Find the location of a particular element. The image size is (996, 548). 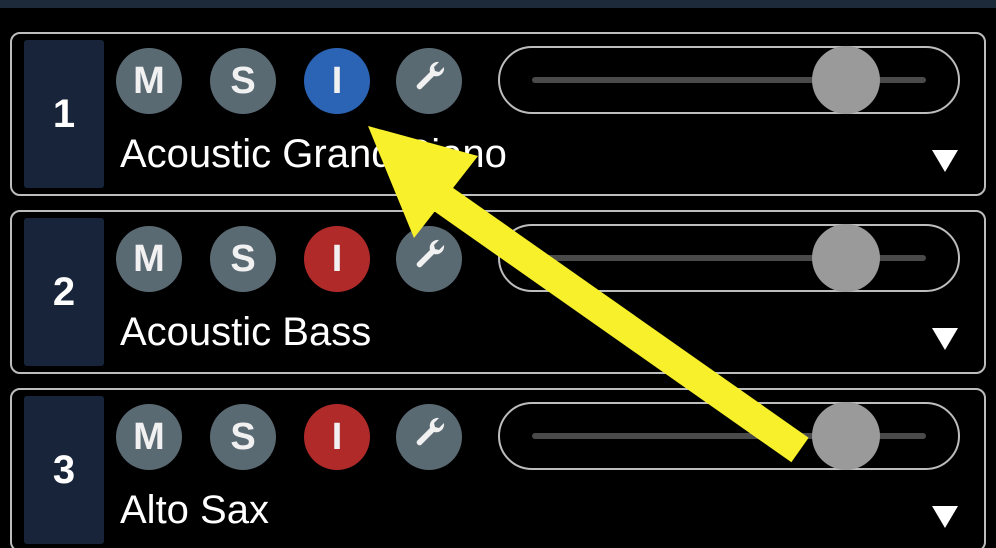

header-strip is located at coordinates (498, 4).